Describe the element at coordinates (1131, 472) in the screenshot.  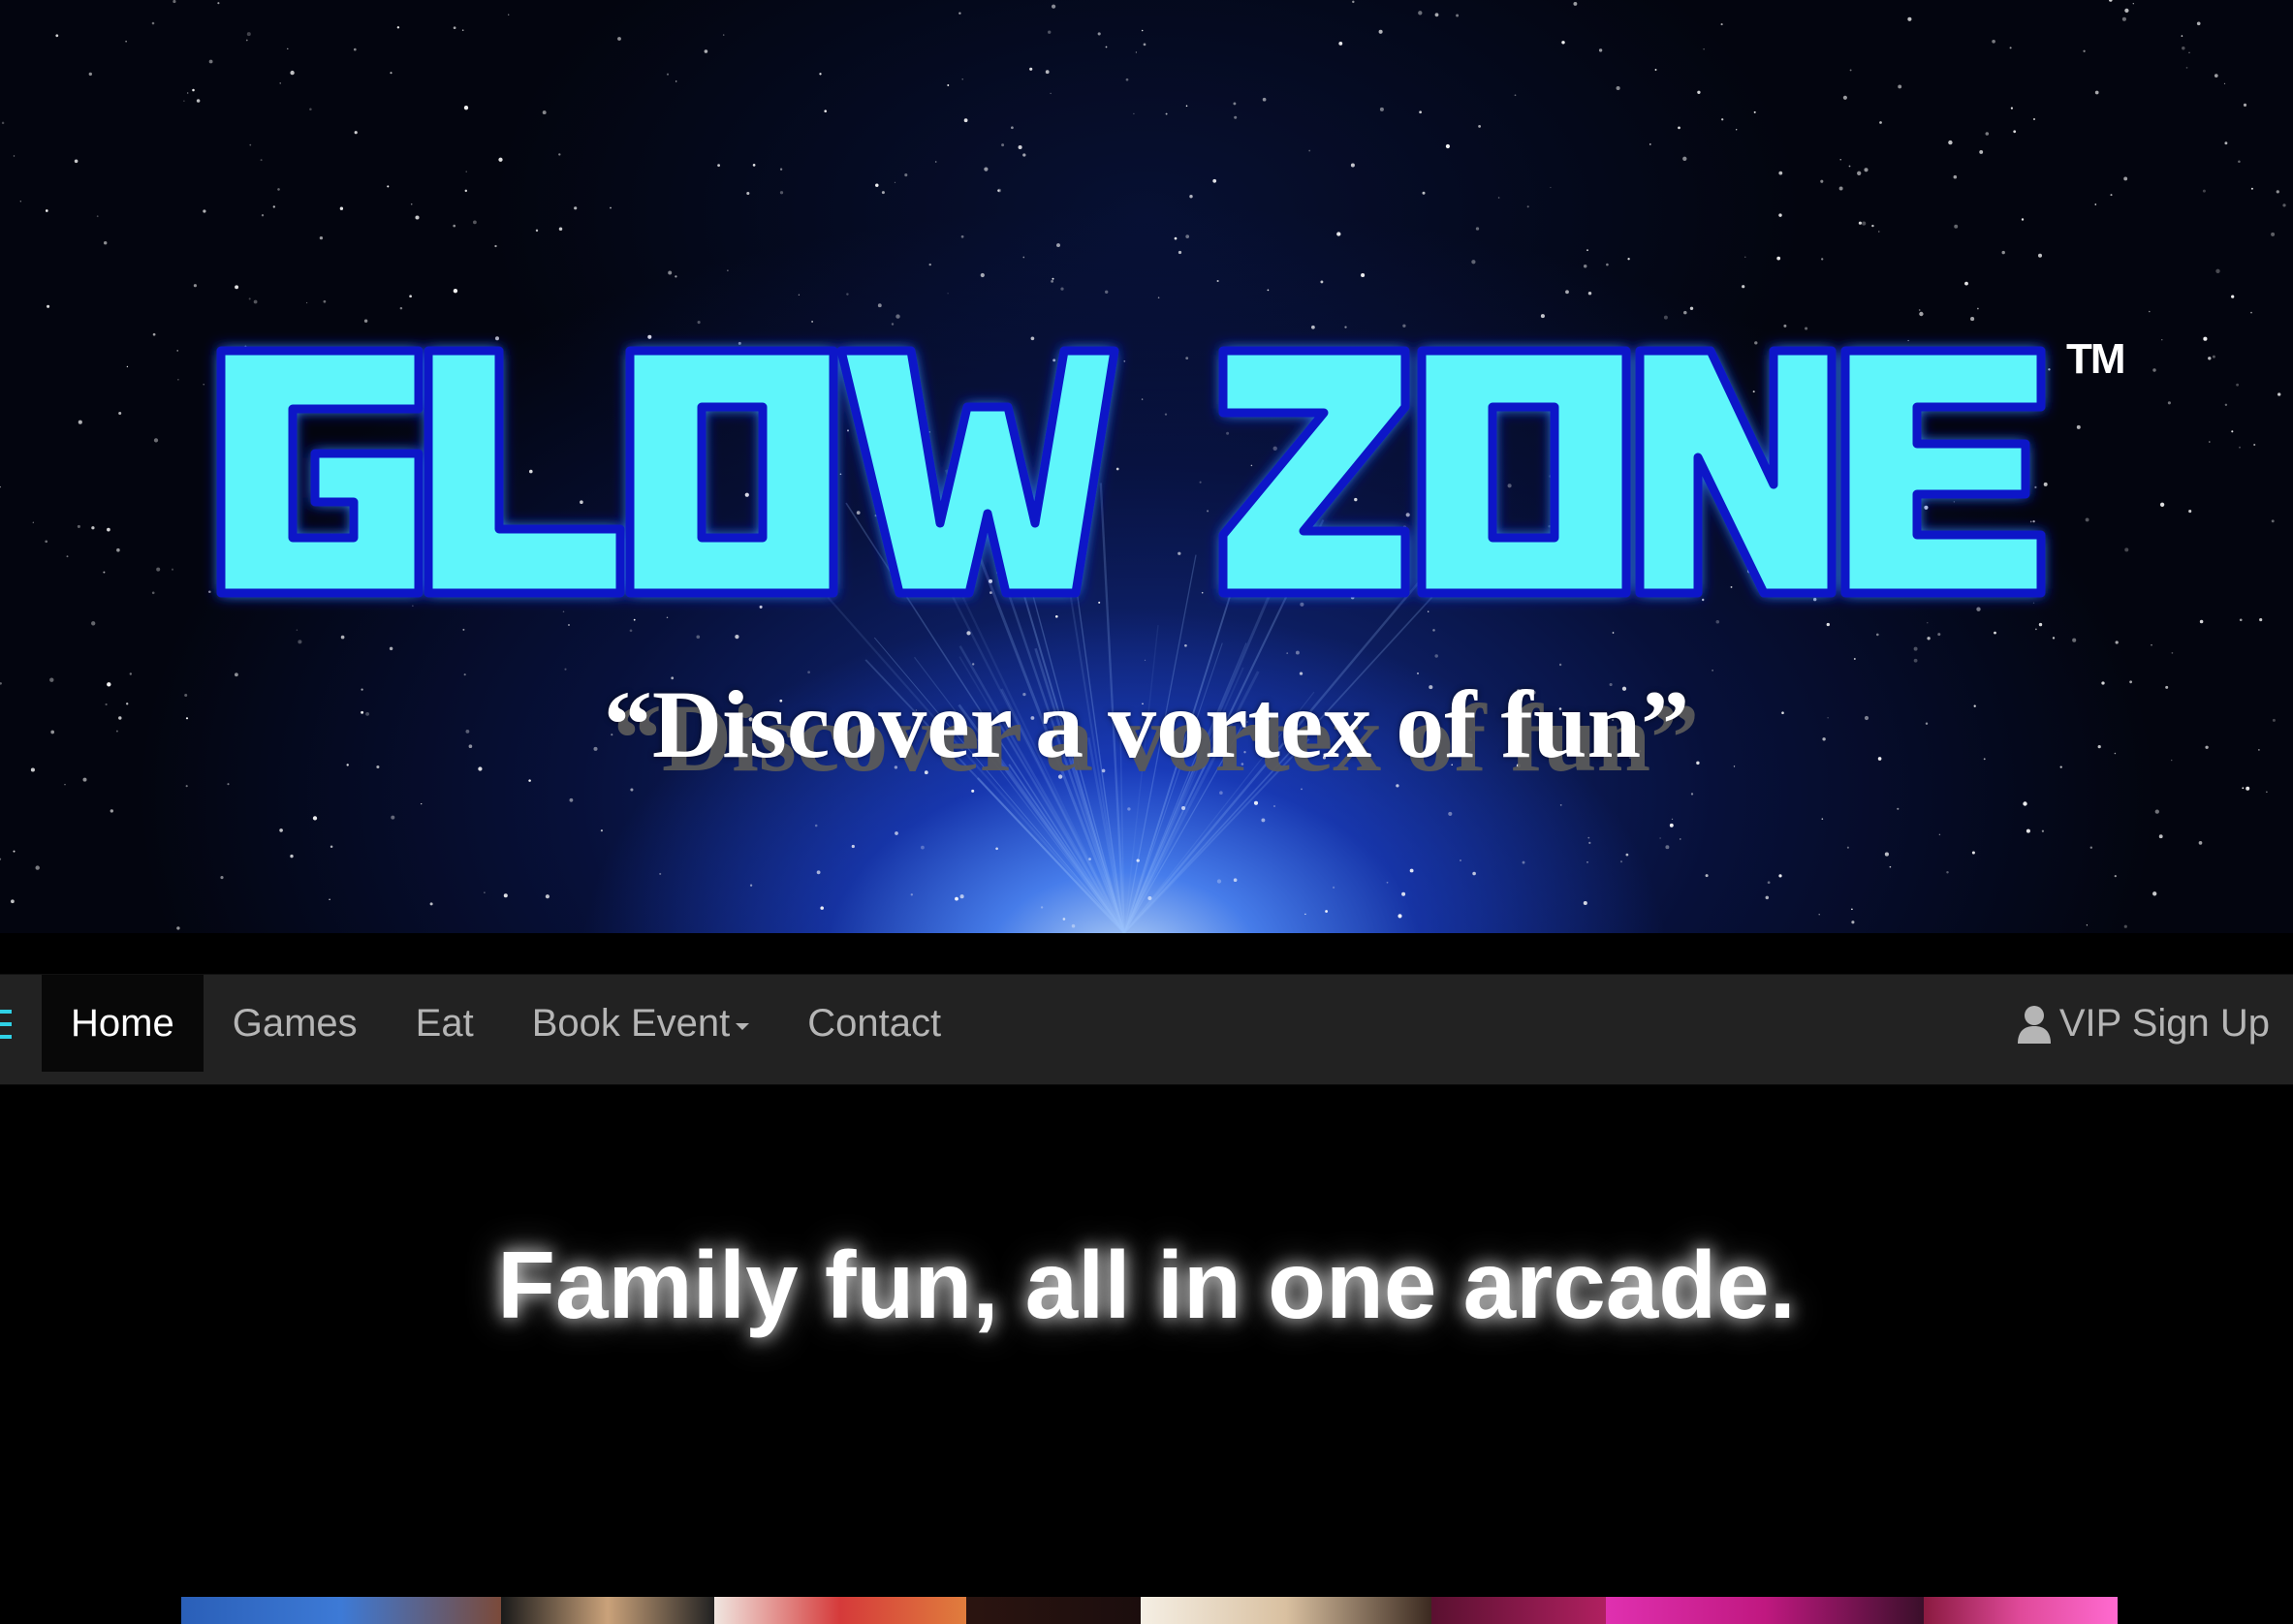
I see `glow-zone-logo` at that location.